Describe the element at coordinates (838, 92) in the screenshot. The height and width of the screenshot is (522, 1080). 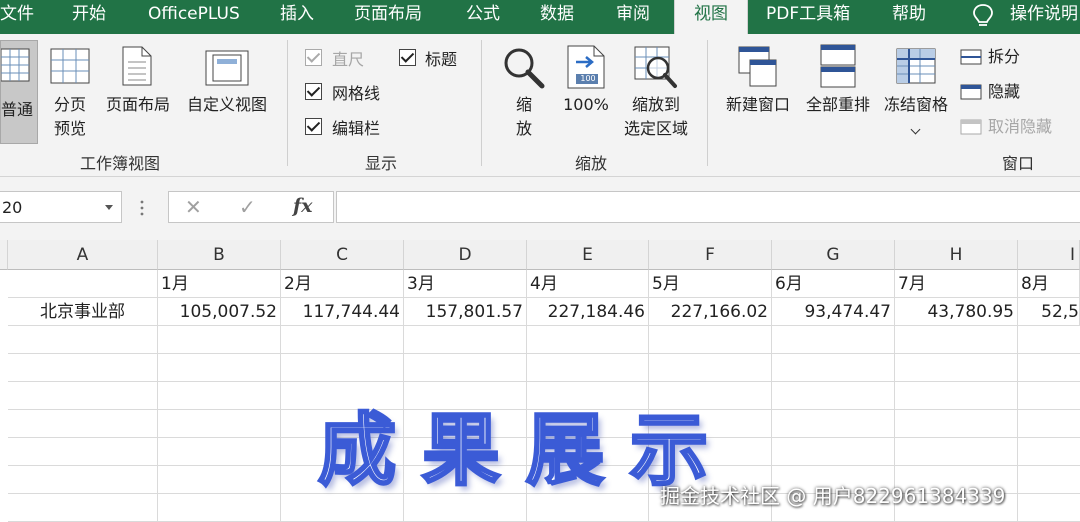
I see `arrange-all-button: 全部重排` at that location.